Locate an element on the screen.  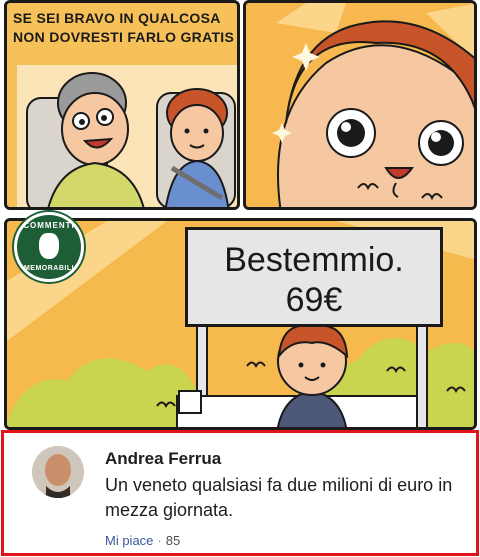
badge-top-text: COMMENTI is located at coordinates (49, 225).